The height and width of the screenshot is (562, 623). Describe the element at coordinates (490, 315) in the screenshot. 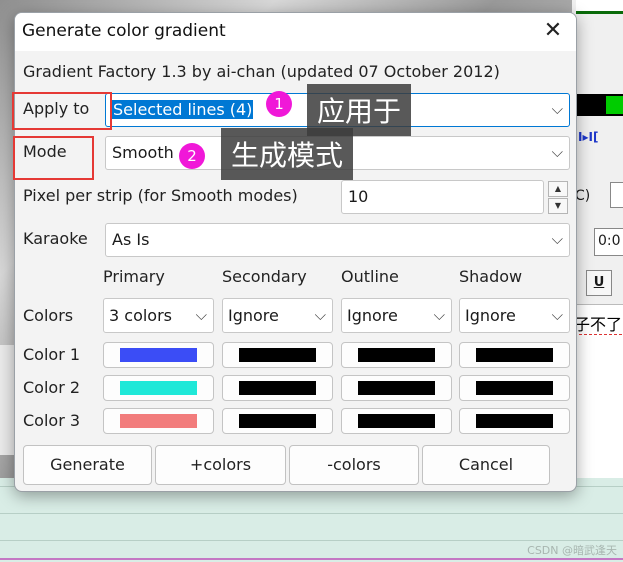

I see `shadow-colors-value: Ignore` at that location.